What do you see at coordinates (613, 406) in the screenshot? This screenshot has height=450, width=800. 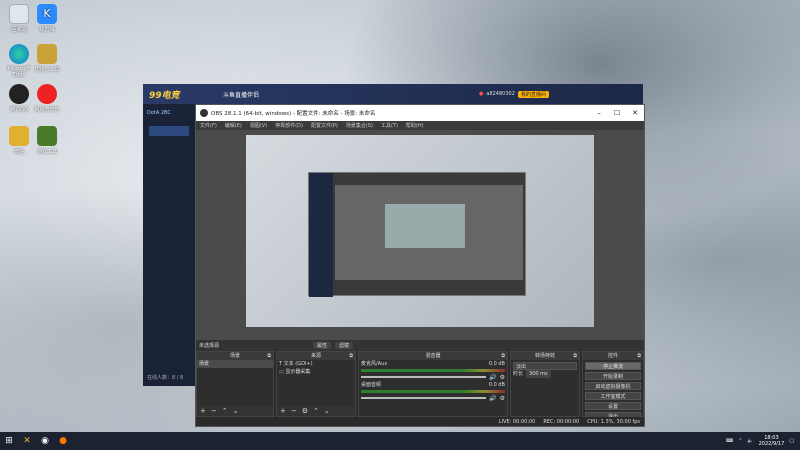 I see `settings-button: 设置` at bounding box center [613, 406].